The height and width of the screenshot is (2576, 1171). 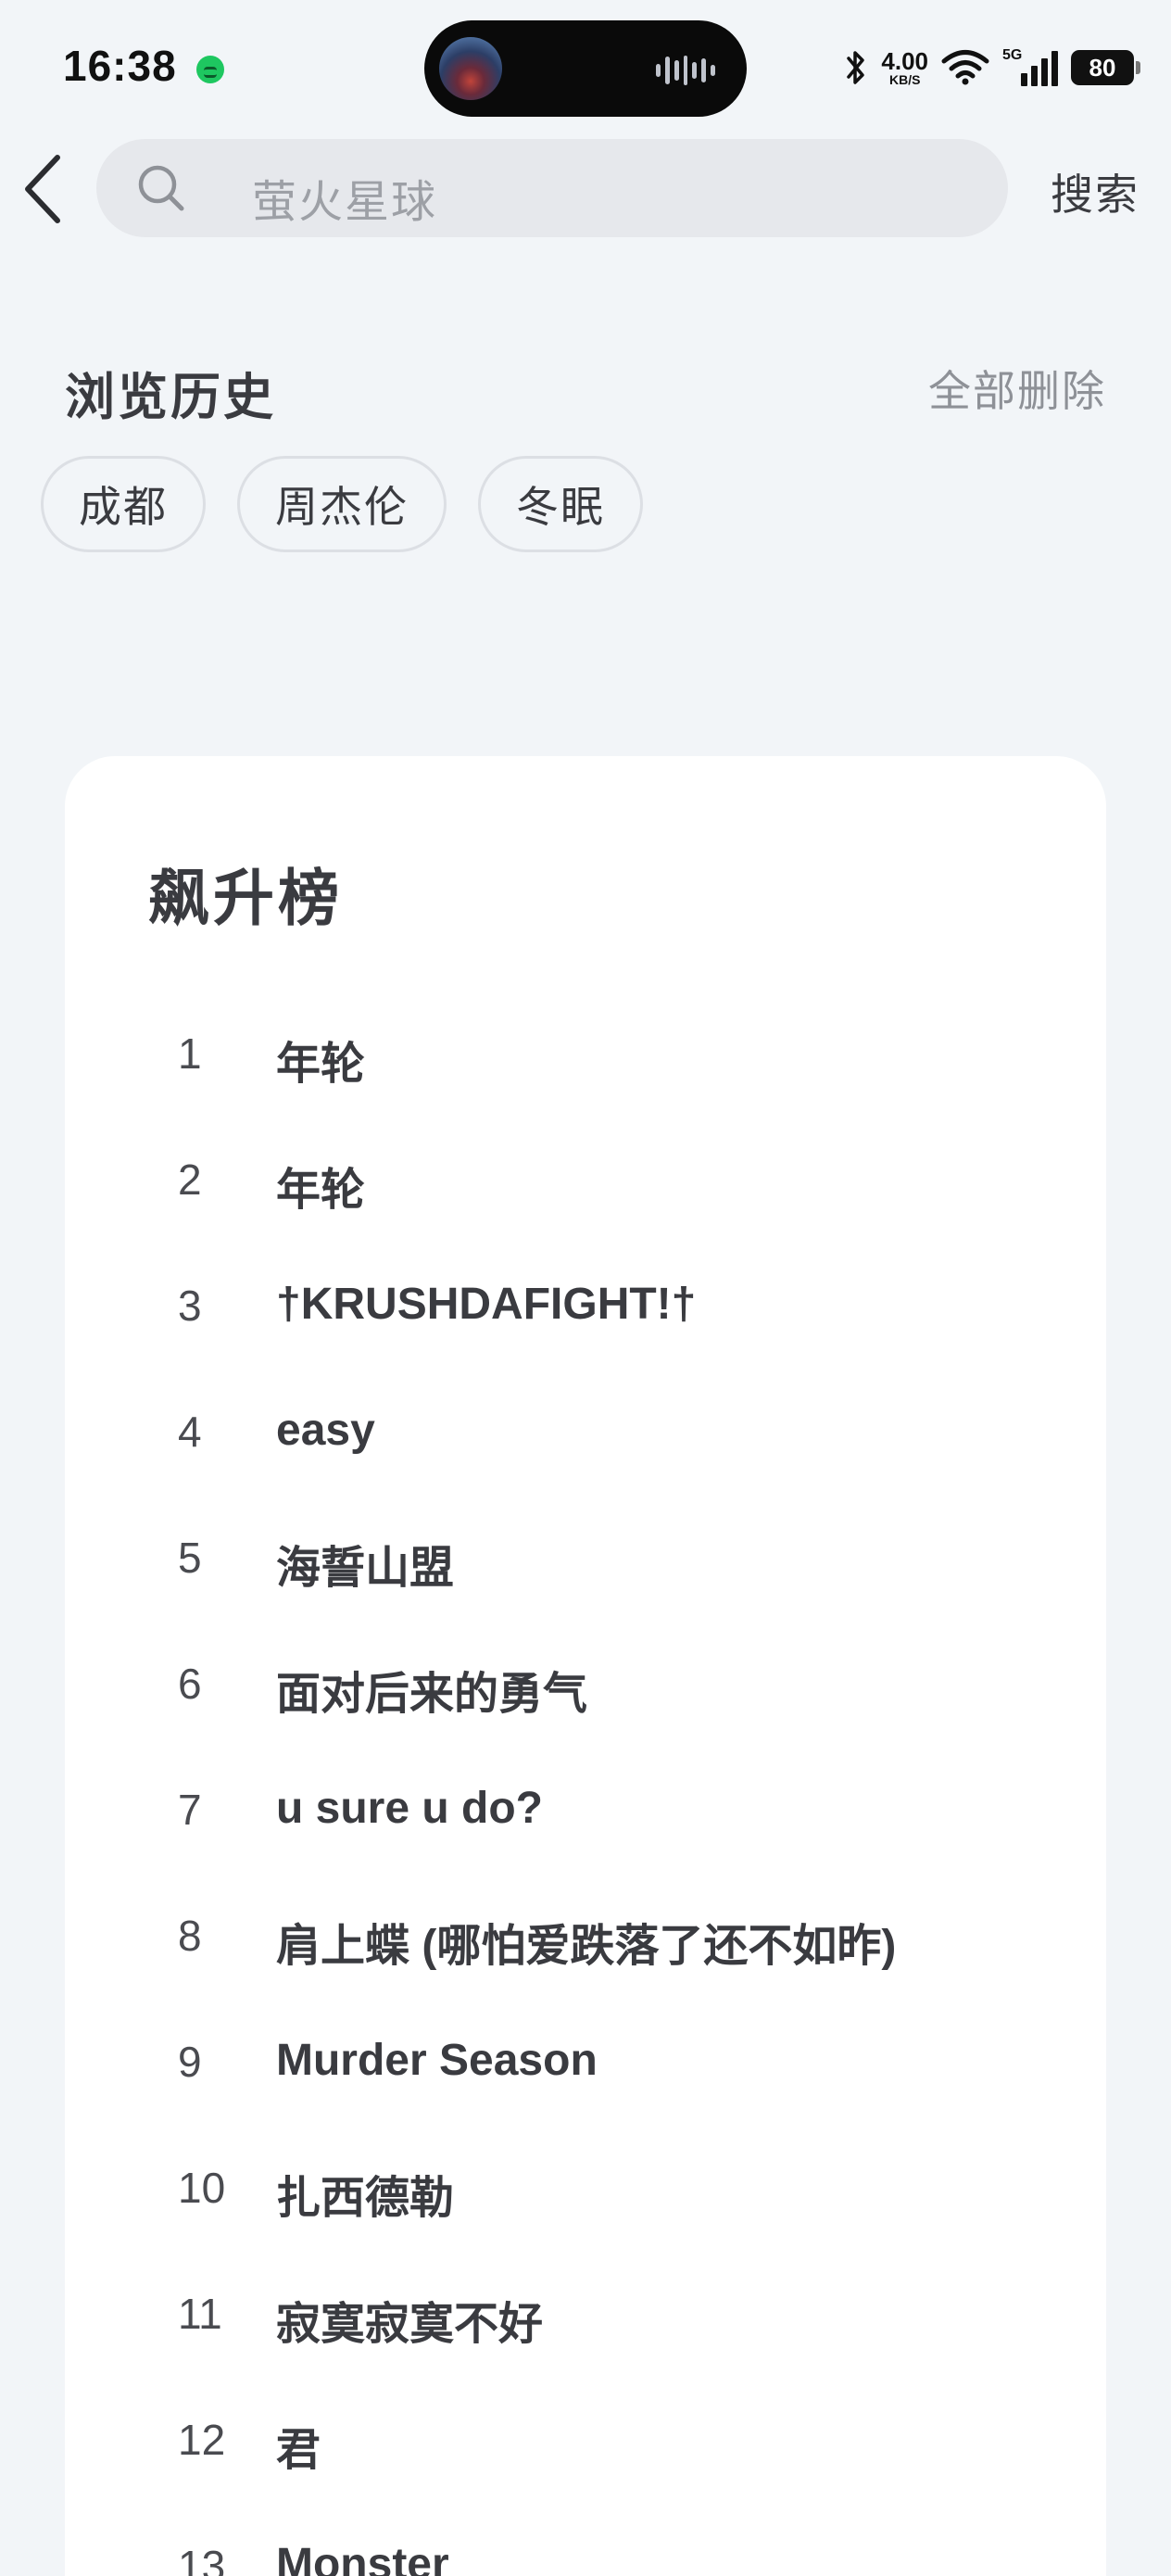 I want to click on song-title: u sure u do?, so click(x=410, y=1808).